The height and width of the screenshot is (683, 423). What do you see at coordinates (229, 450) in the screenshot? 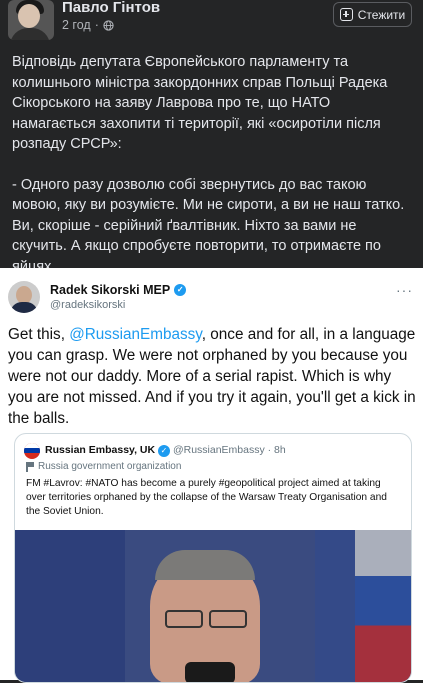
I see `quoted-handle: @RussianEmbassy · 8h` at bounding box center [229, 450].